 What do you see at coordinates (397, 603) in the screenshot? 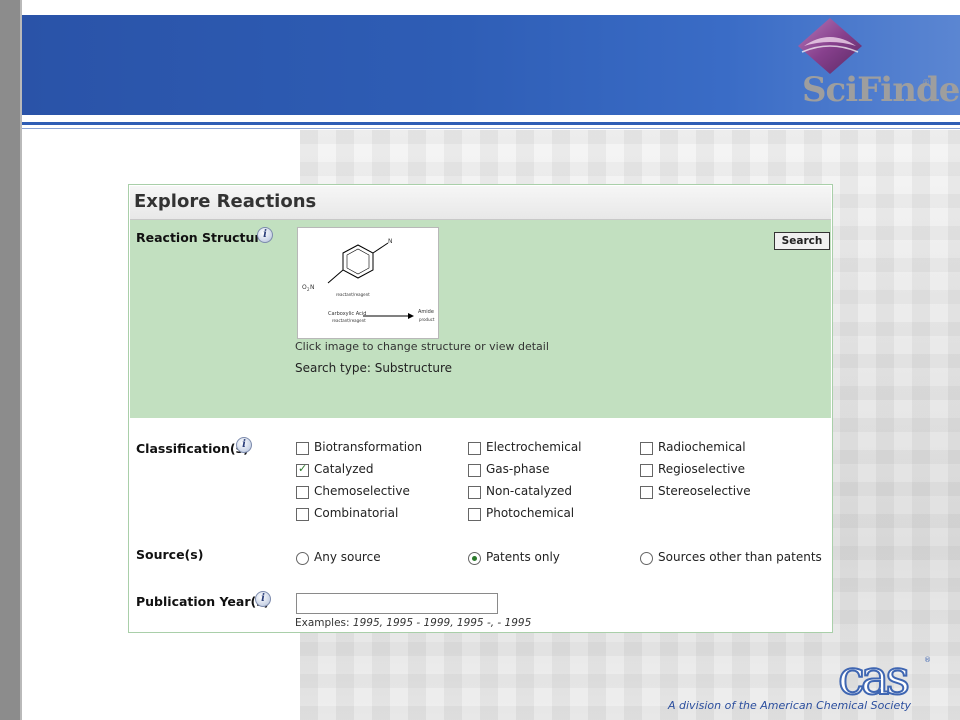
I see `publication-year-input` at bounding box center [397, 603].